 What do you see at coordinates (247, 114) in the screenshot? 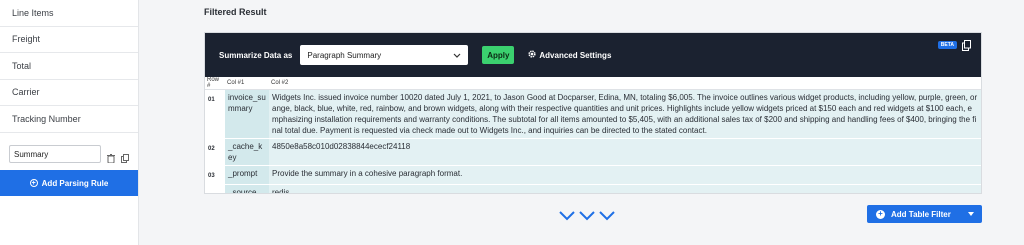
I see `row-key: invoice_summary` at bounding box center [247, 114].